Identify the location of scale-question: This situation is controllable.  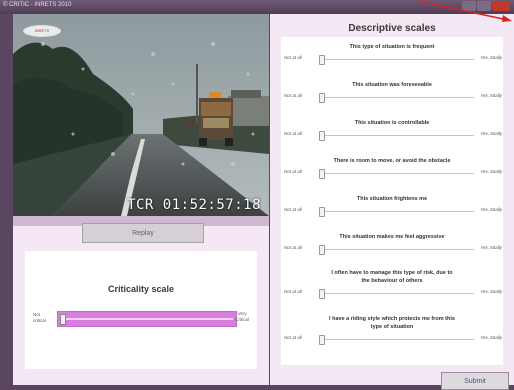
(392, 123).